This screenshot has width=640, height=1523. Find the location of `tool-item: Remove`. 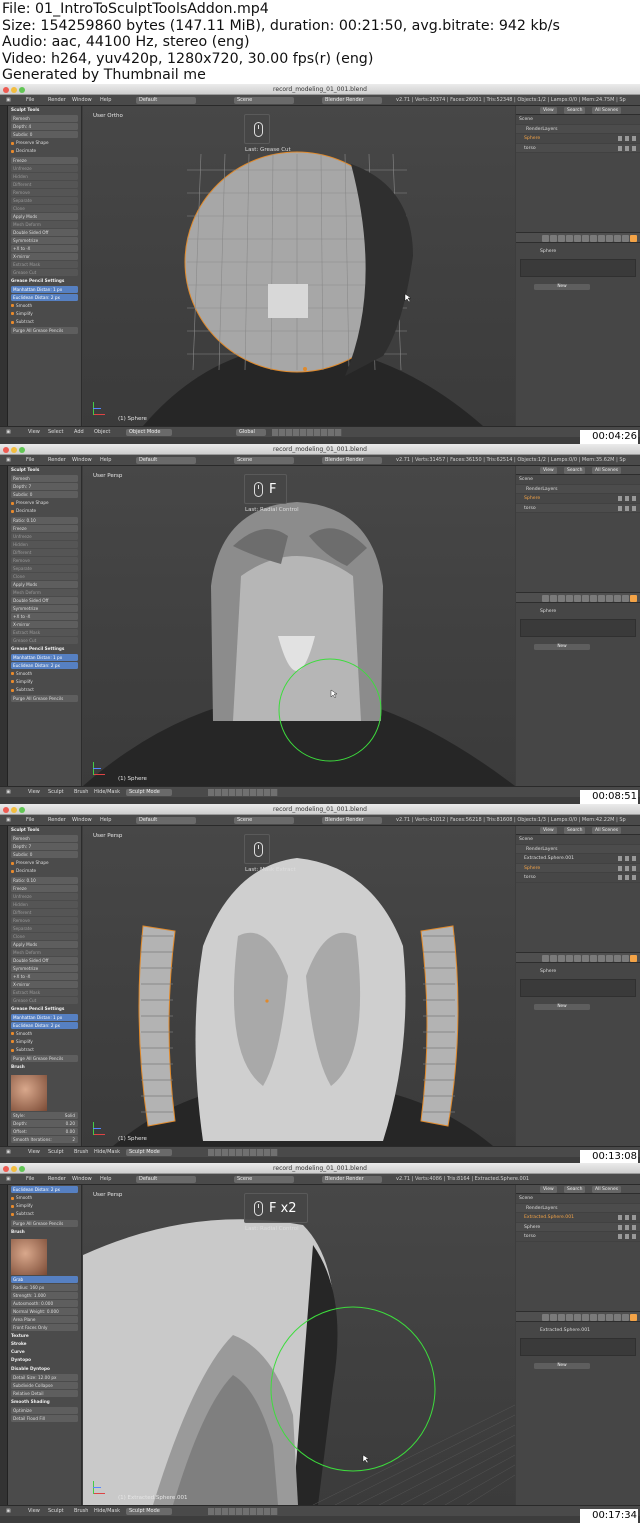

tool-item: Remove is located at coordinates (44, 920).